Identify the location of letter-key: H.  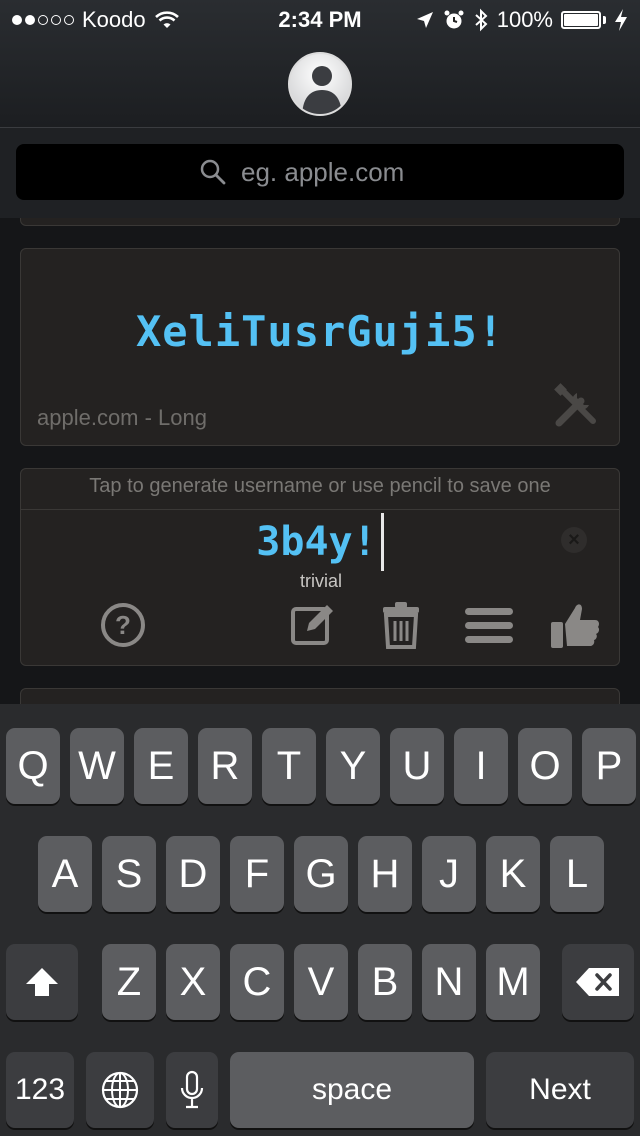
(385, 874).